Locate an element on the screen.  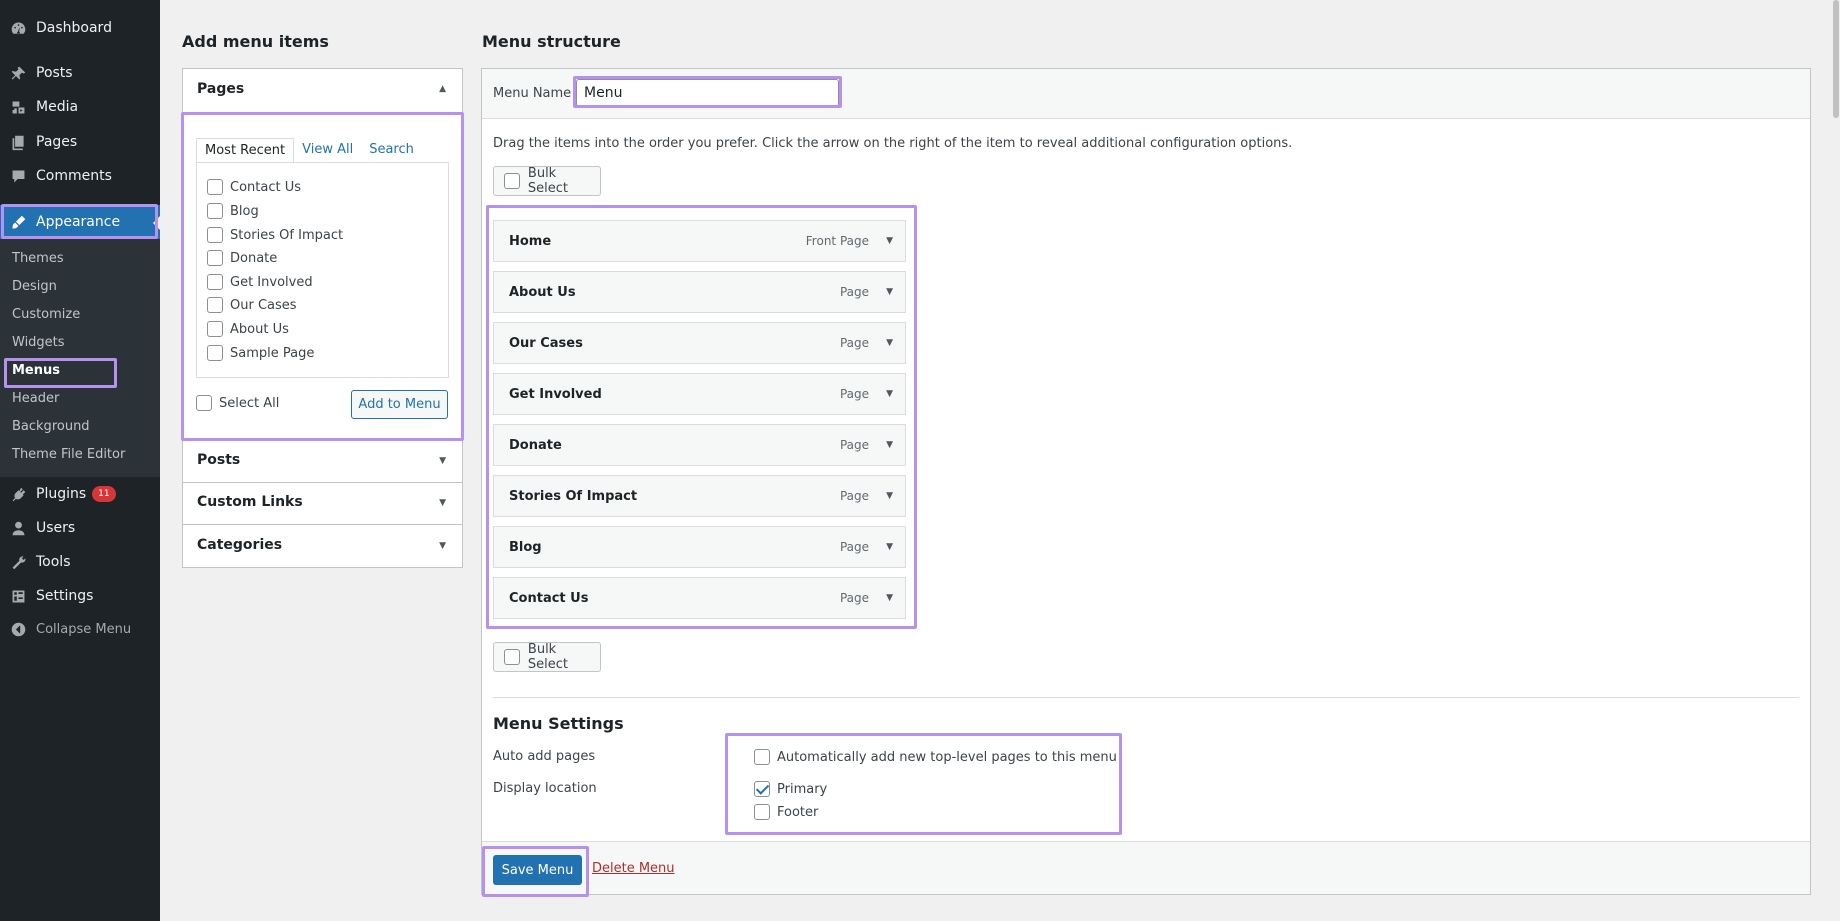
dashboard-icon is located at coordinates (18, 28).